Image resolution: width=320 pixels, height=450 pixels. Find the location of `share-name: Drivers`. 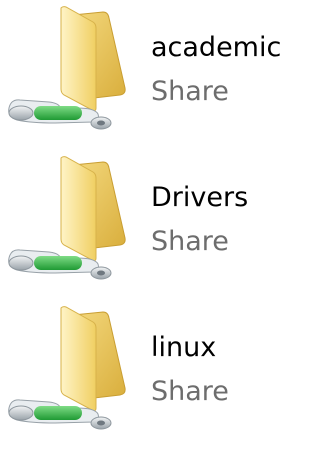

share-name: Drivers is located at coordinates (200, 197).